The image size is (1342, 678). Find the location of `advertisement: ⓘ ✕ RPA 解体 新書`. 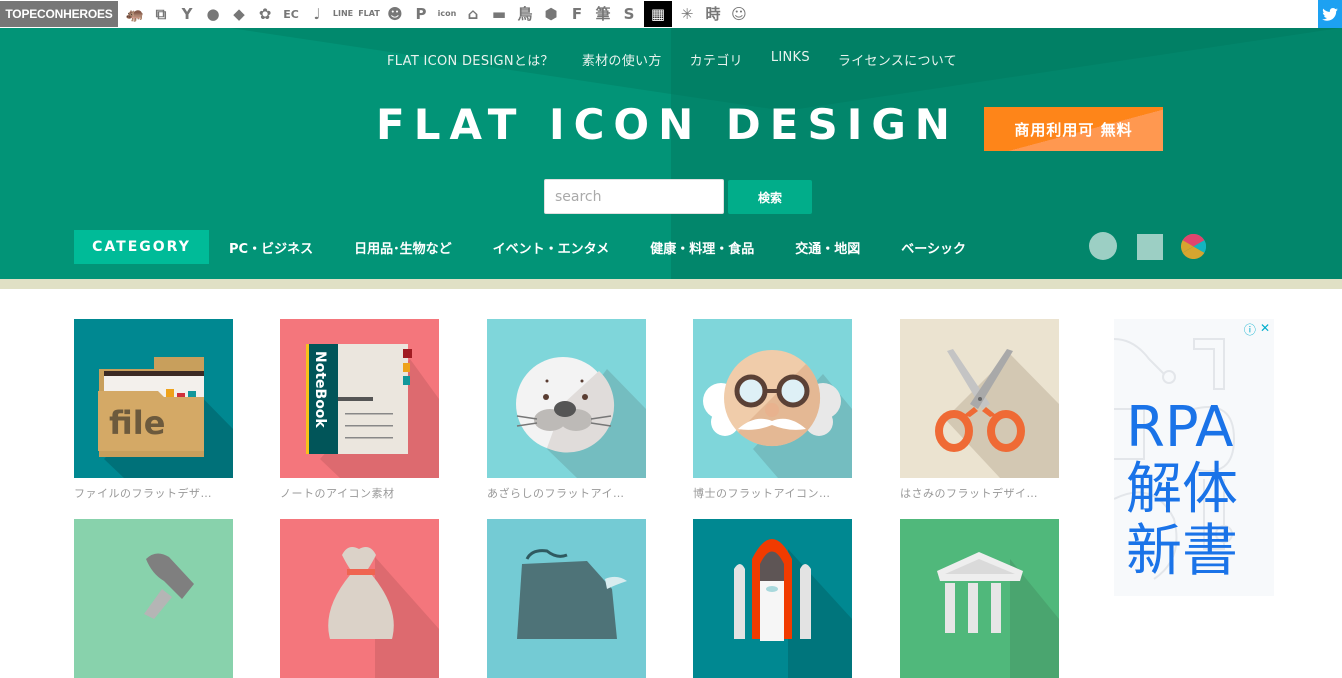

advertisement: ⓘ ✕ RPA 解体 新書 is located at coordinates (1194, 457).